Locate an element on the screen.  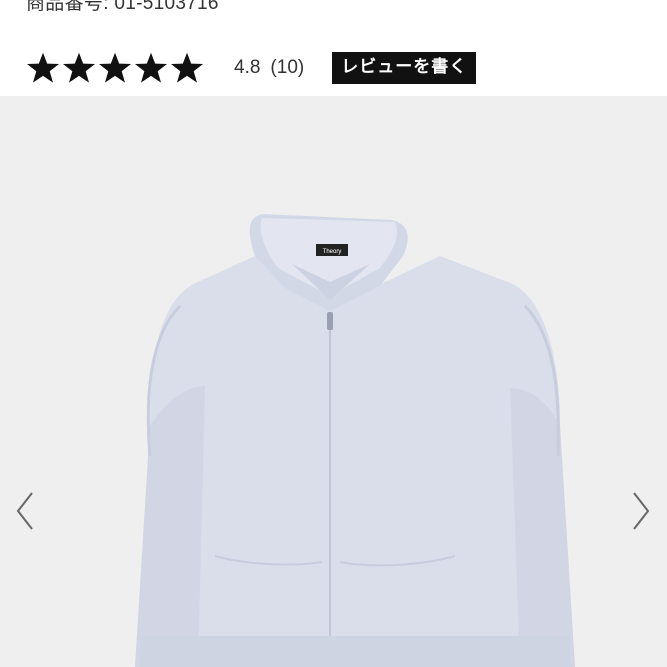
svg-text: Theory is located at coordinates (332, 252).